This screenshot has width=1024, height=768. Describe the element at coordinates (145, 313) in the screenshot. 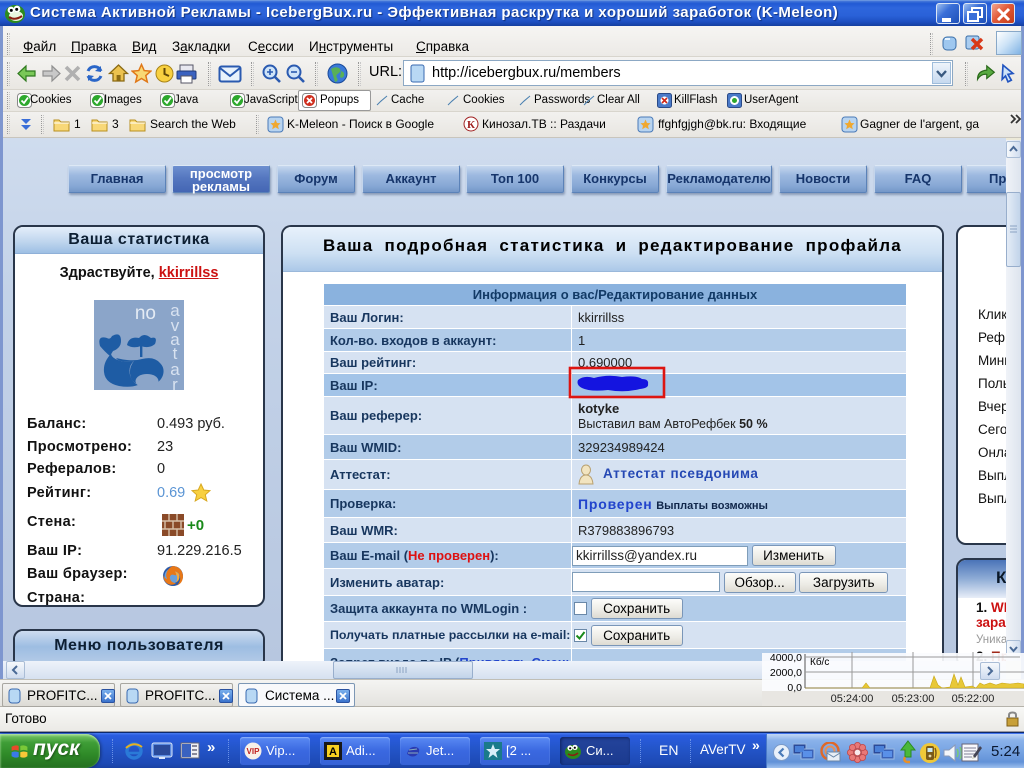

I see `svg-text: no` at that location.